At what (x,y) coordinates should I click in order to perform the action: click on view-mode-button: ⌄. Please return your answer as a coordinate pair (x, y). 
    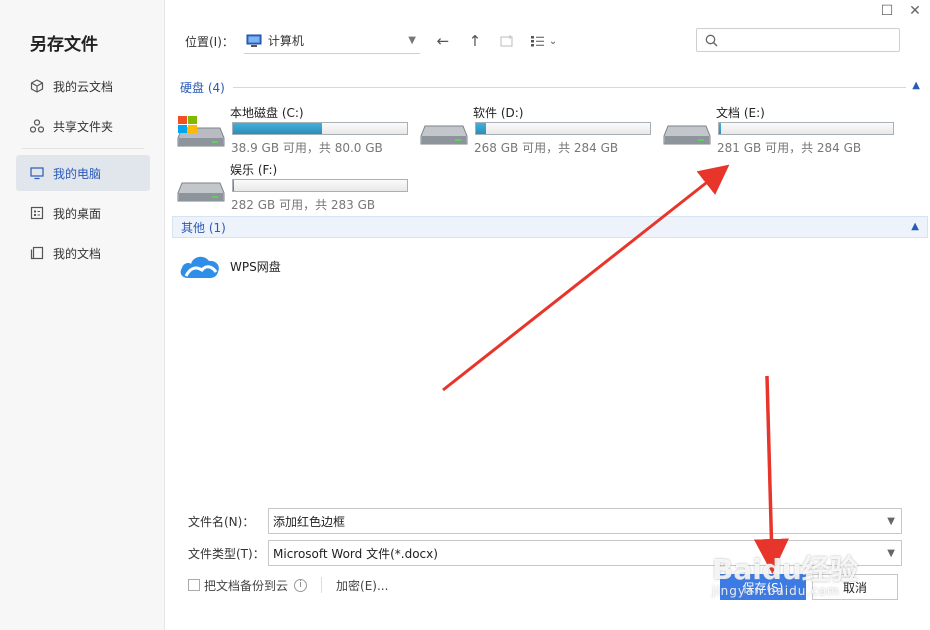
    Looking at the image, I should click on (543, 41).